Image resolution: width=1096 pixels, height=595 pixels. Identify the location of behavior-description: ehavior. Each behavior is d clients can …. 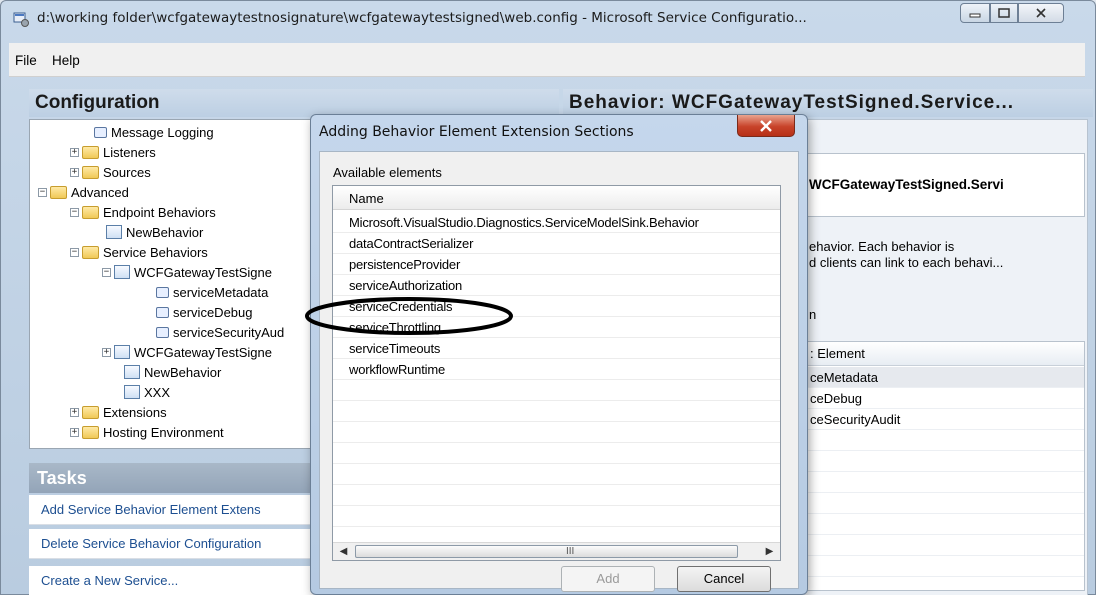
(944, 255).